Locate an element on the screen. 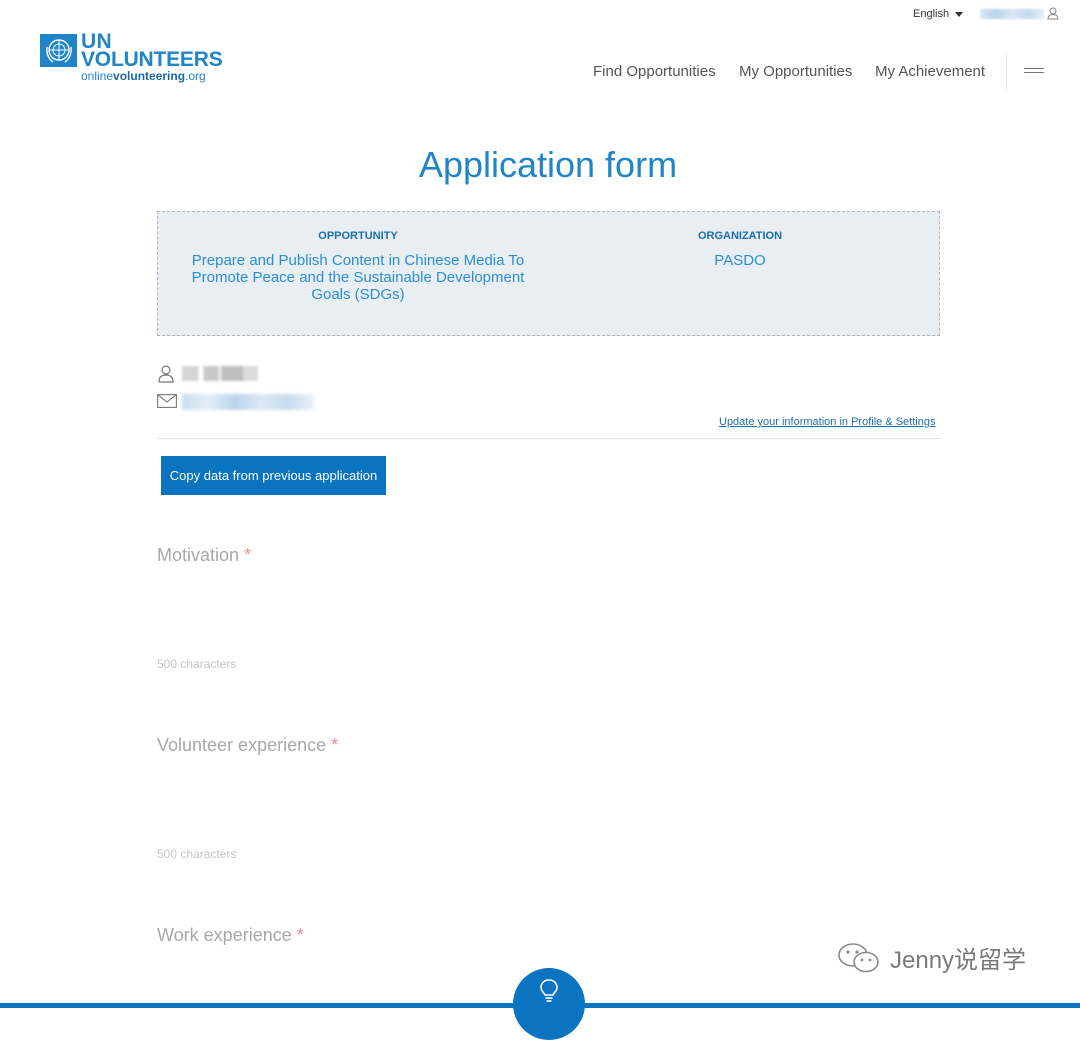 This screenshot has width=1080, height=1040. lightbulb-icon is located at coordinates (549, 990).